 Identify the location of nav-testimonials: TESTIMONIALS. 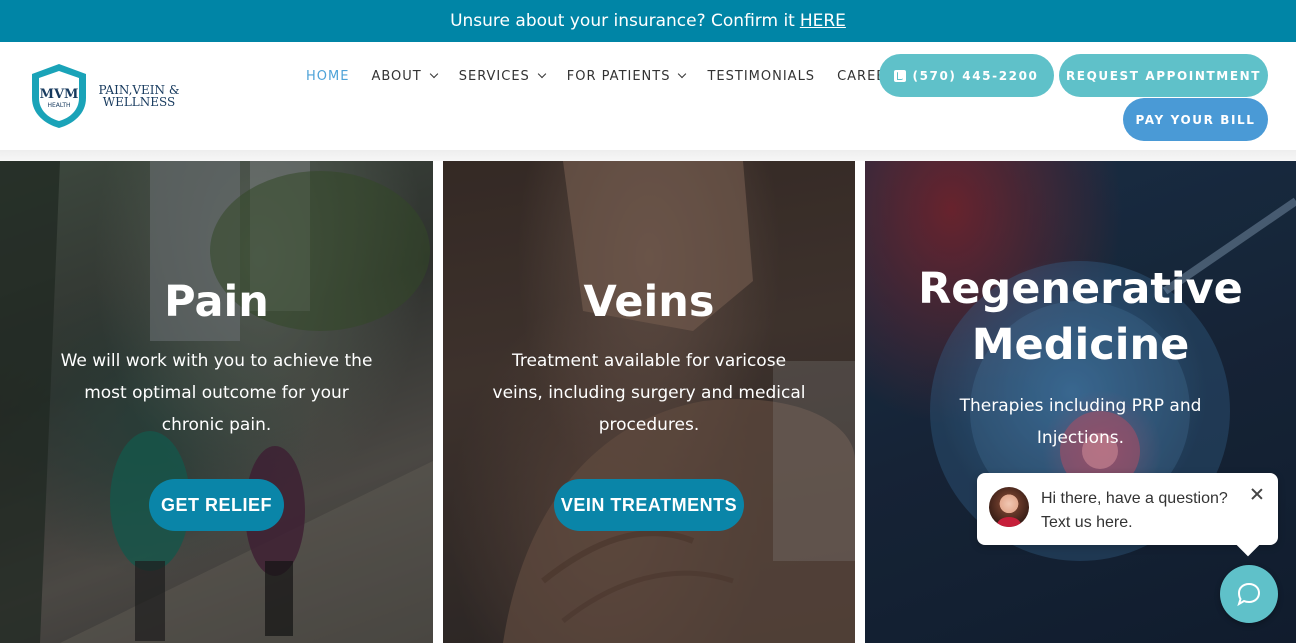
(761, 76).